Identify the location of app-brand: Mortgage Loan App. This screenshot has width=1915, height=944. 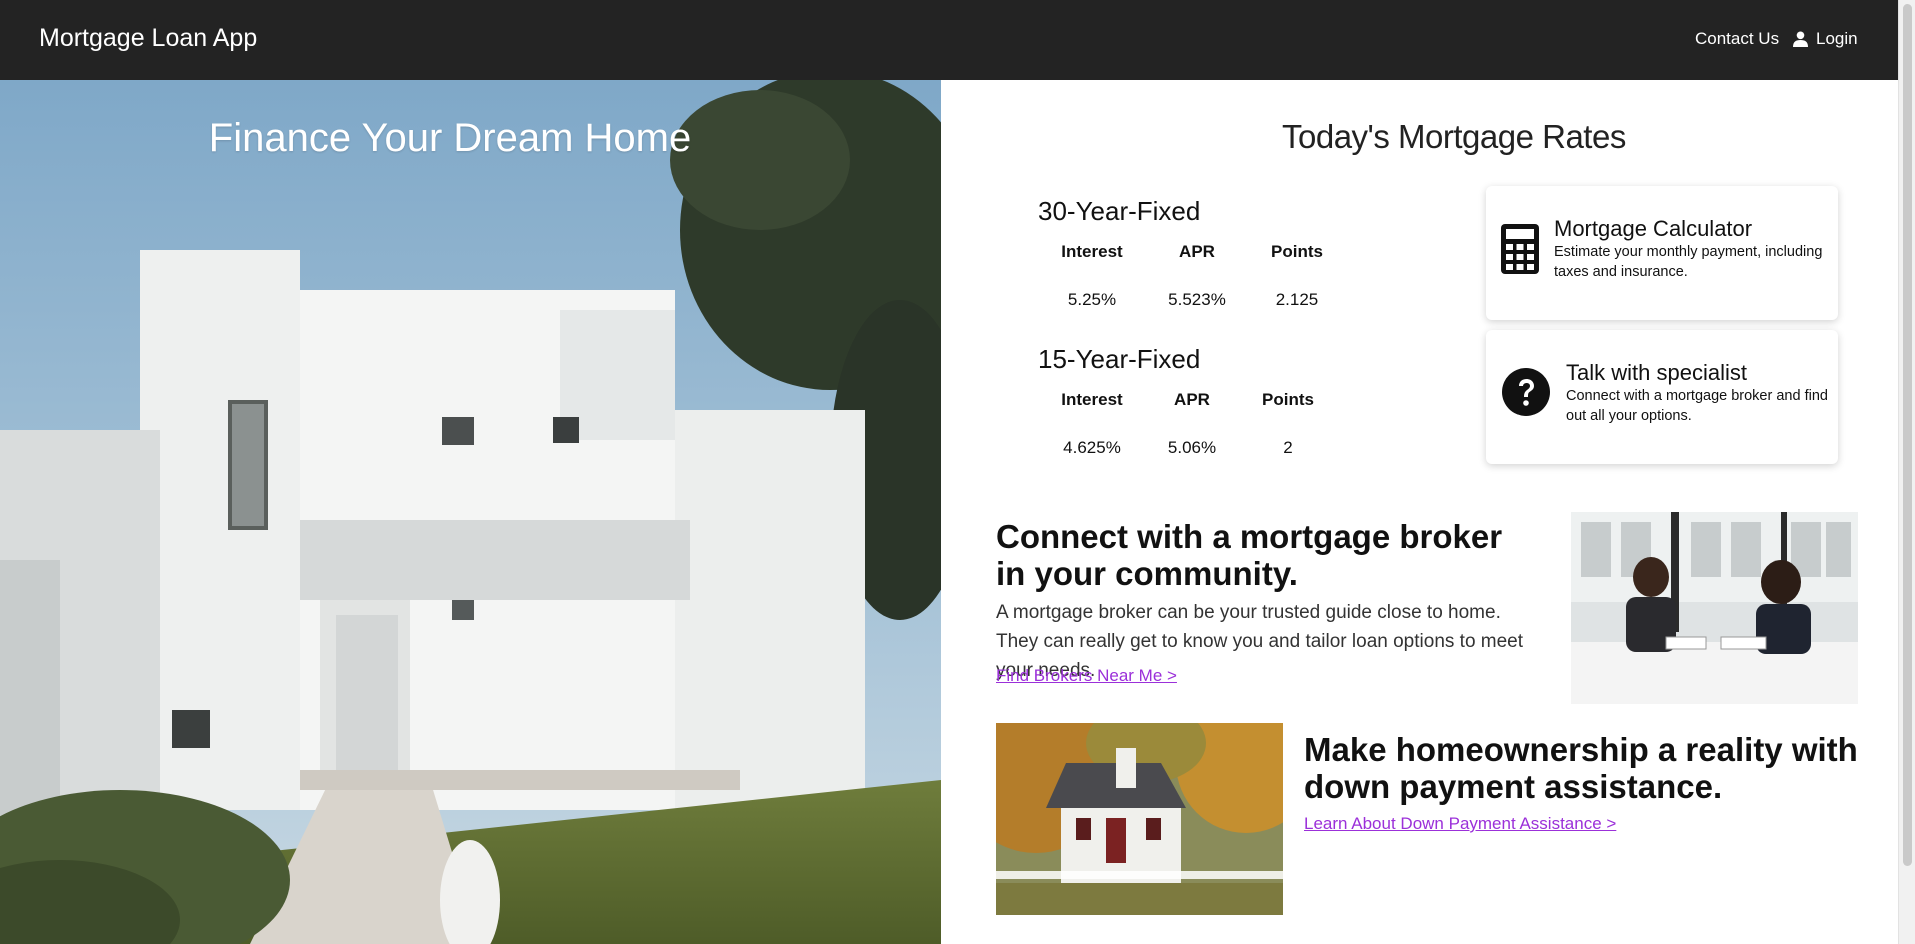
(148, 38).